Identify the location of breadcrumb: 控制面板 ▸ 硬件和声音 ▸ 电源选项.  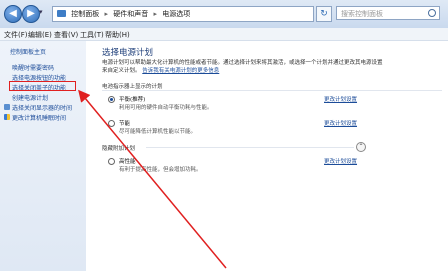
(183, 14).